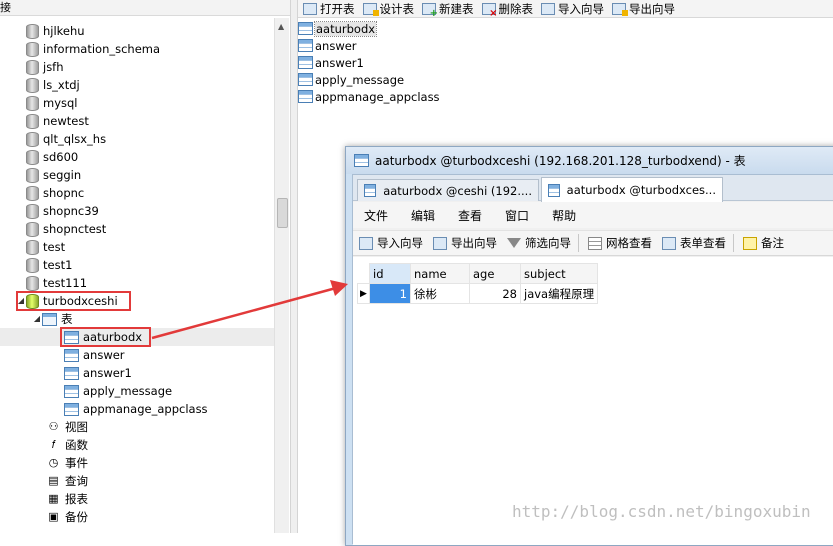 Image resolution: width=833 pixels, height=546 pixels. What do you see at coordinates (294, 266) in the screenshot?
I see `pane-splitter` at bounding box center [294, 266].